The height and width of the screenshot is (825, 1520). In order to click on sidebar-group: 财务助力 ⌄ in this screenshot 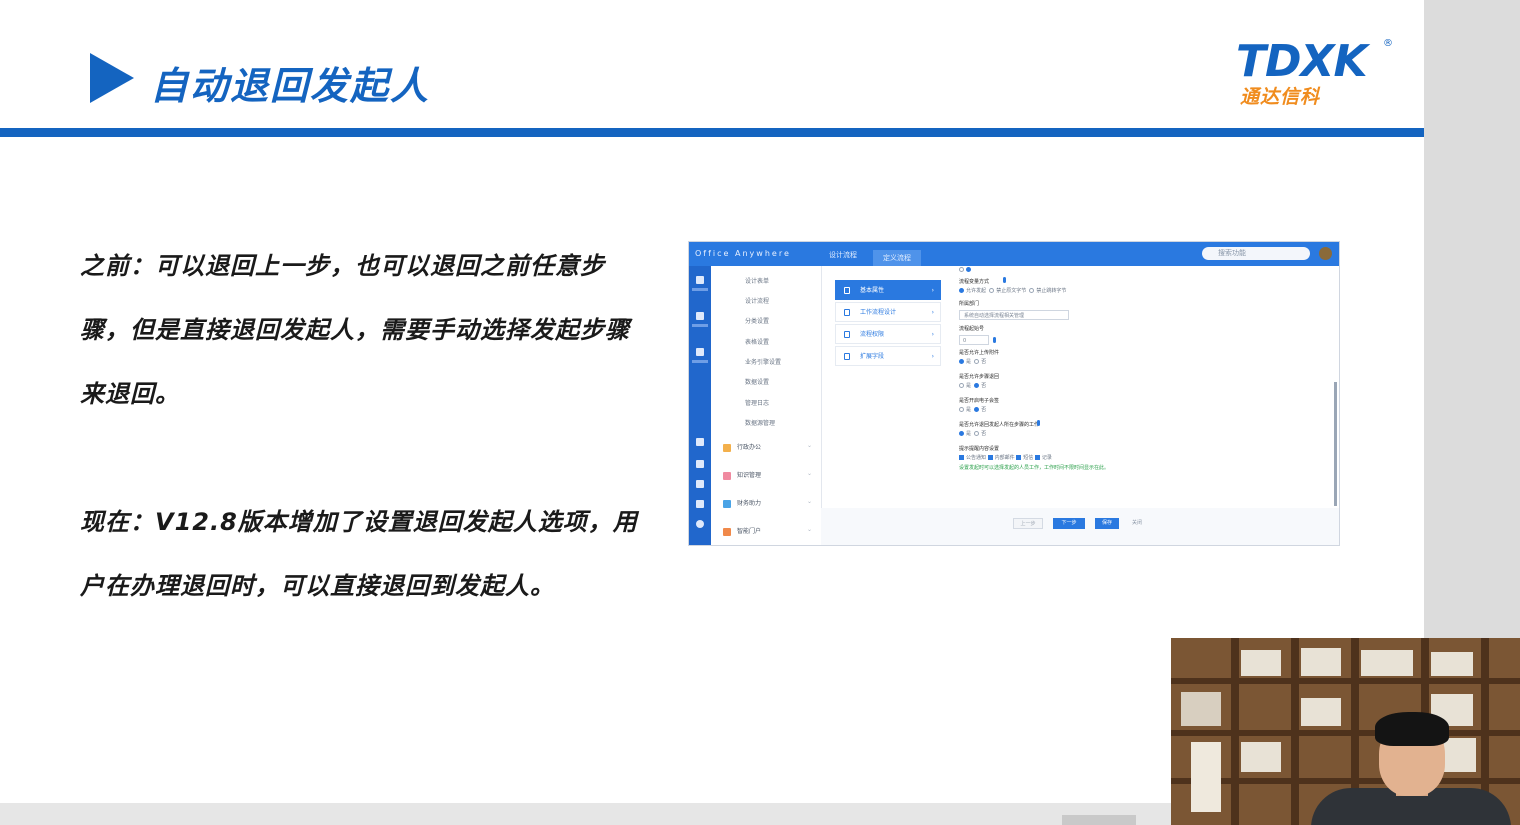, I will do `click(767, 503)`.